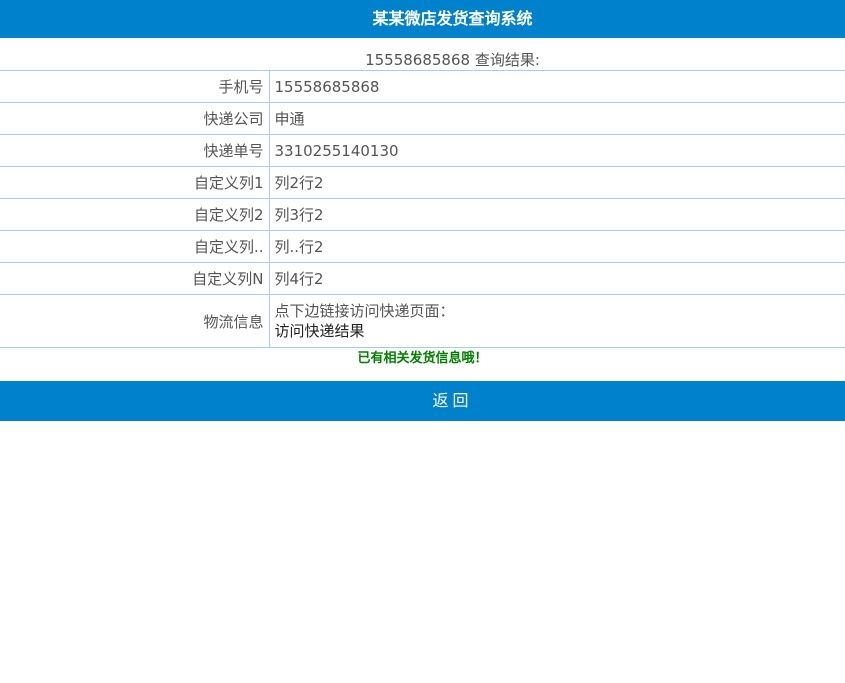 This screenshot has height=683, width=845. Describe the element at coordinates (557, 118) in the screenshot. I see `row-value-courier: 申通` at that location.